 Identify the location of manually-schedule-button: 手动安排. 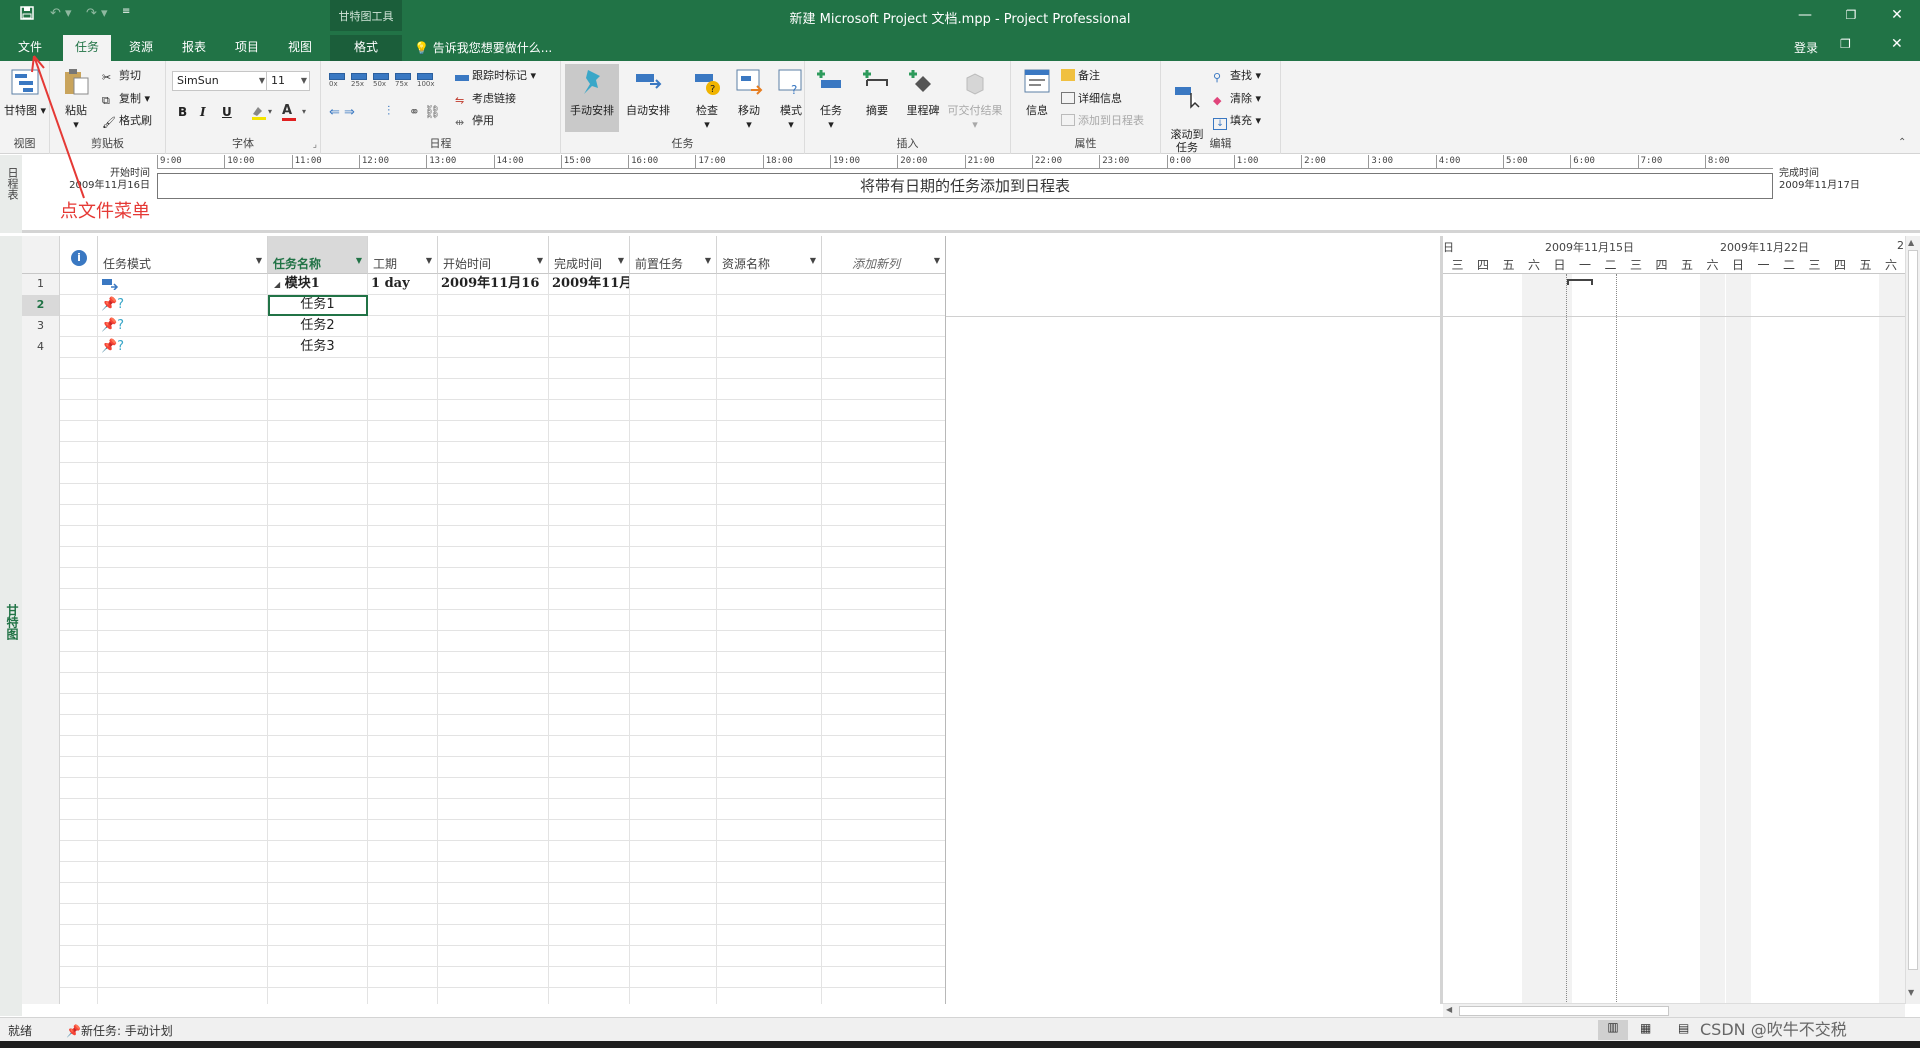
(592, 98).